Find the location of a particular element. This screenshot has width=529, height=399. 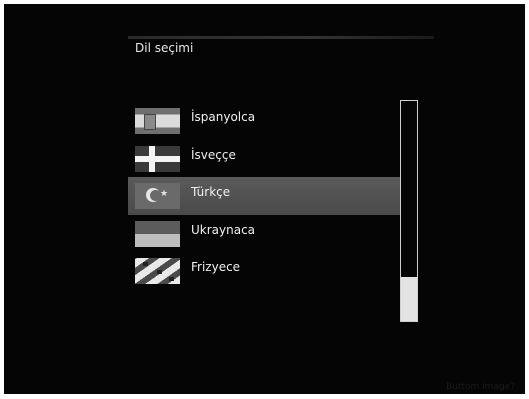

language-item-frisian: Frizyece is located at coordinates (264, 271).